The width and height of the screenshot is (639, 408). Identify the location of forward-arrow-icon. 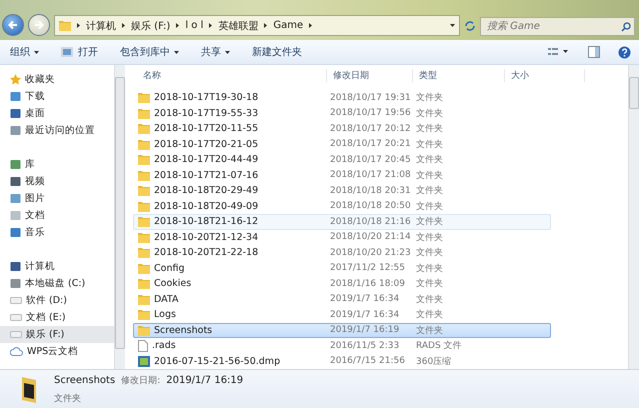
(39, 25).